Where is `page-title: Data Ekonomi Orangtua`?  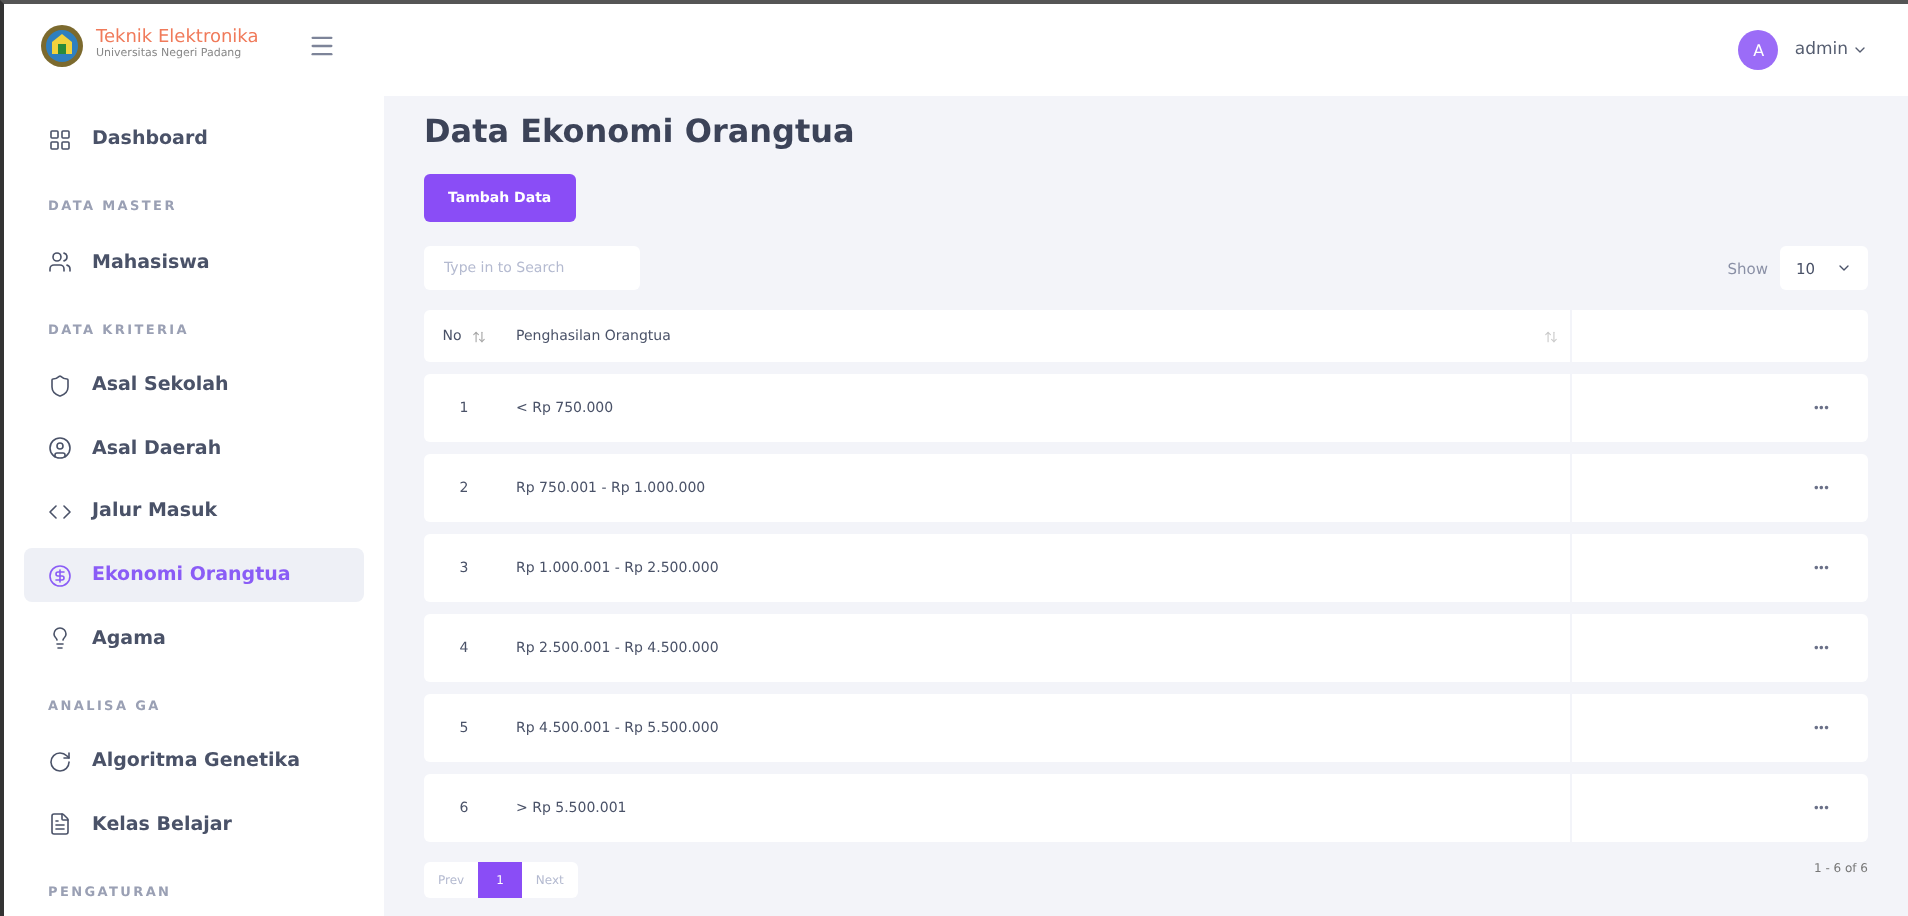 page-title: Data Ekonomi Orangtua is located at coordinates (640, 131).